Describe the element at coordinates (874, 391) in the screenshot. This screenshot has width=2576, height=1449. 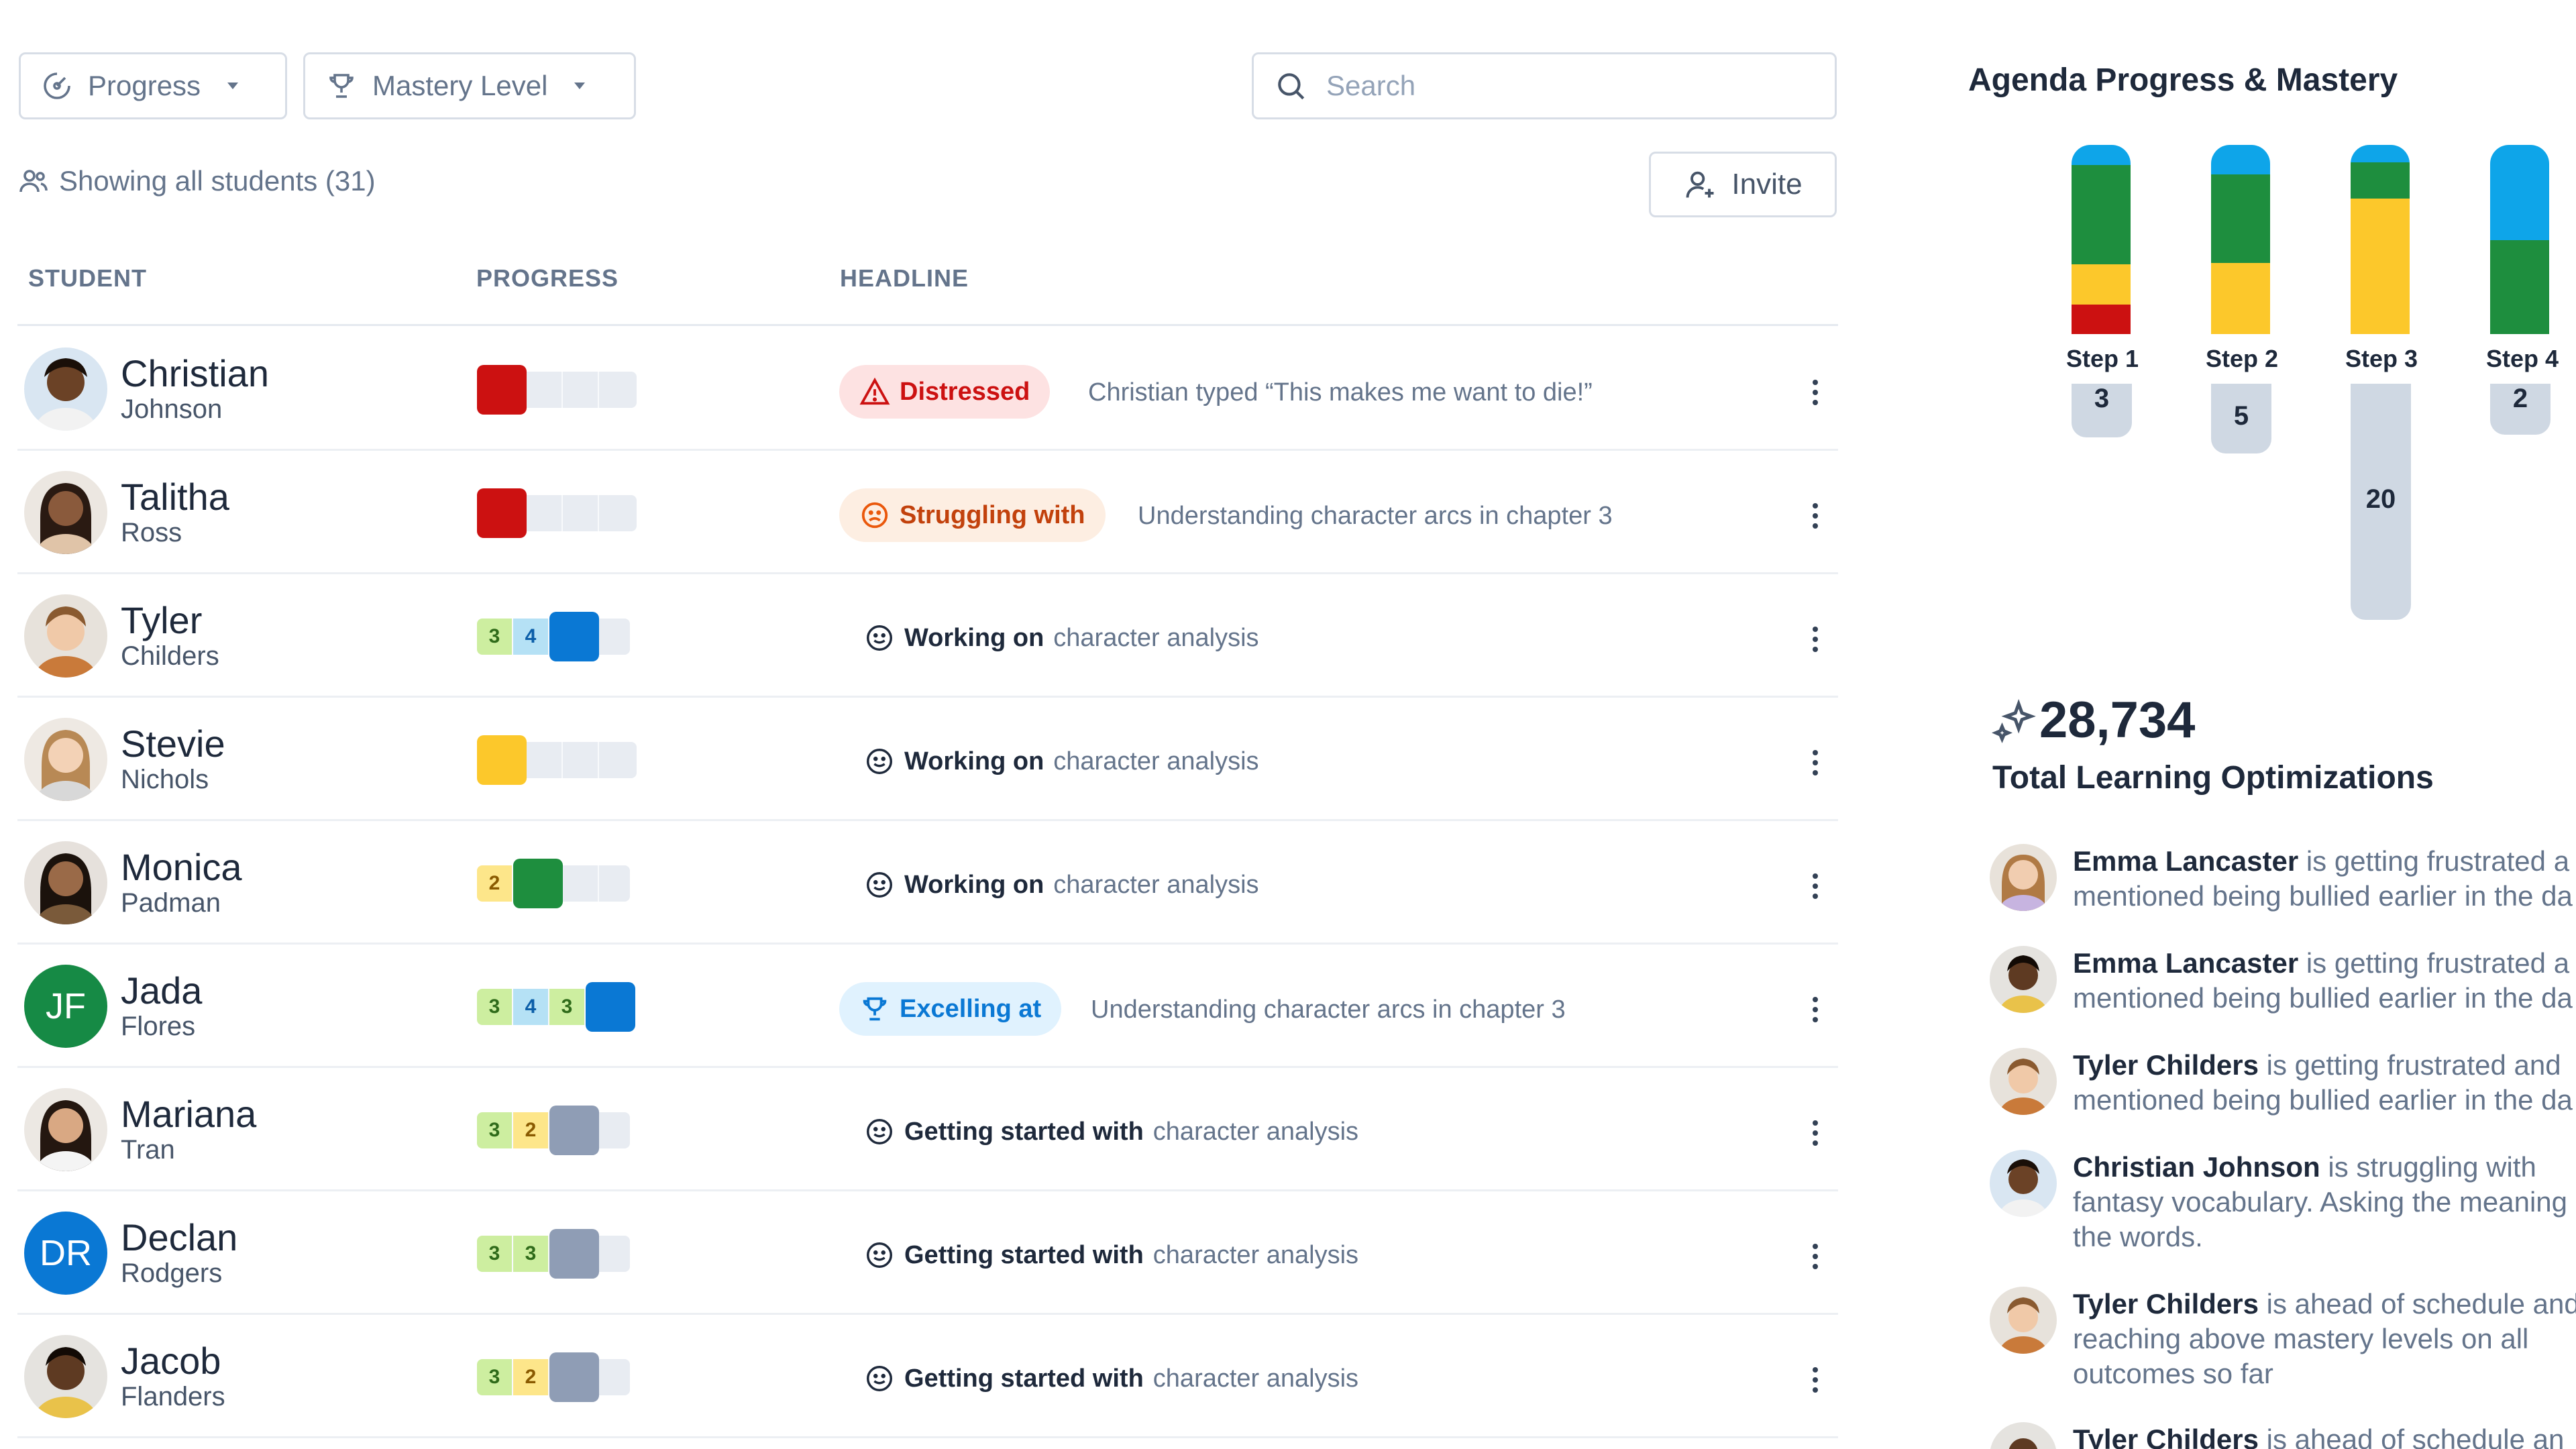
I see `warning-icon` at that location.